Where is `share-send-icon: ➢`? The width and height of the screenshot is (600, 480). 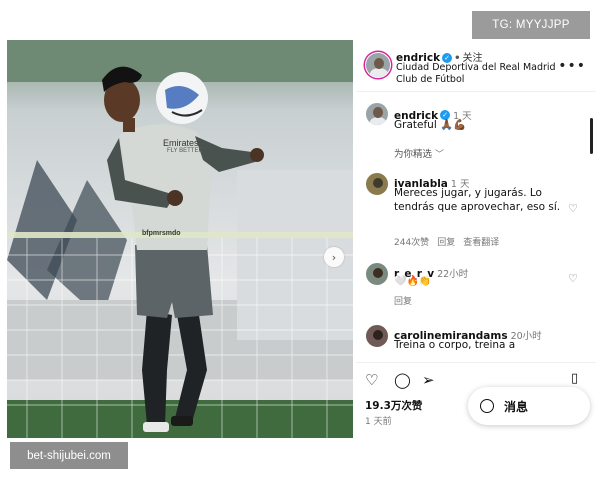
share-send-icon: ➢ is located at coordinates (428, 380).